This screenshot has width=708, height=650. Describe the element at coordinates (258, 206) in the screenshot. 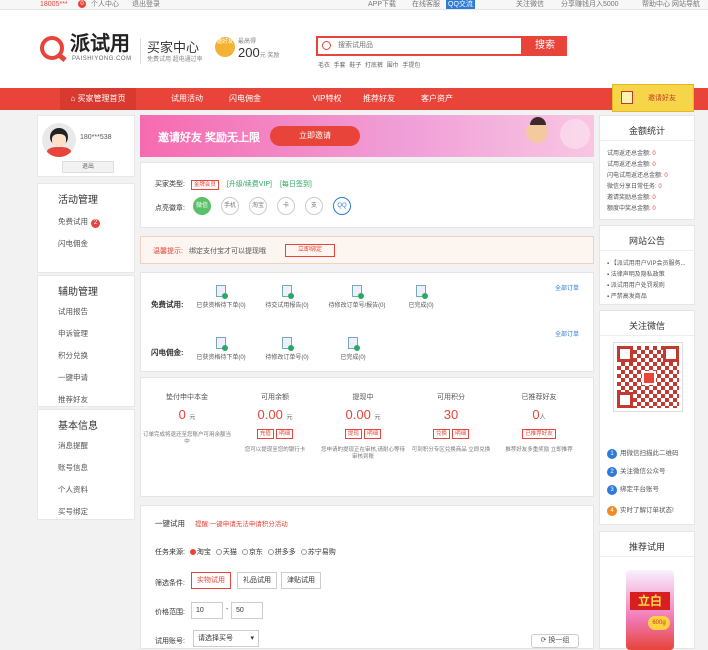

I see `taobao-badge-icon: 淘宝` at that location.